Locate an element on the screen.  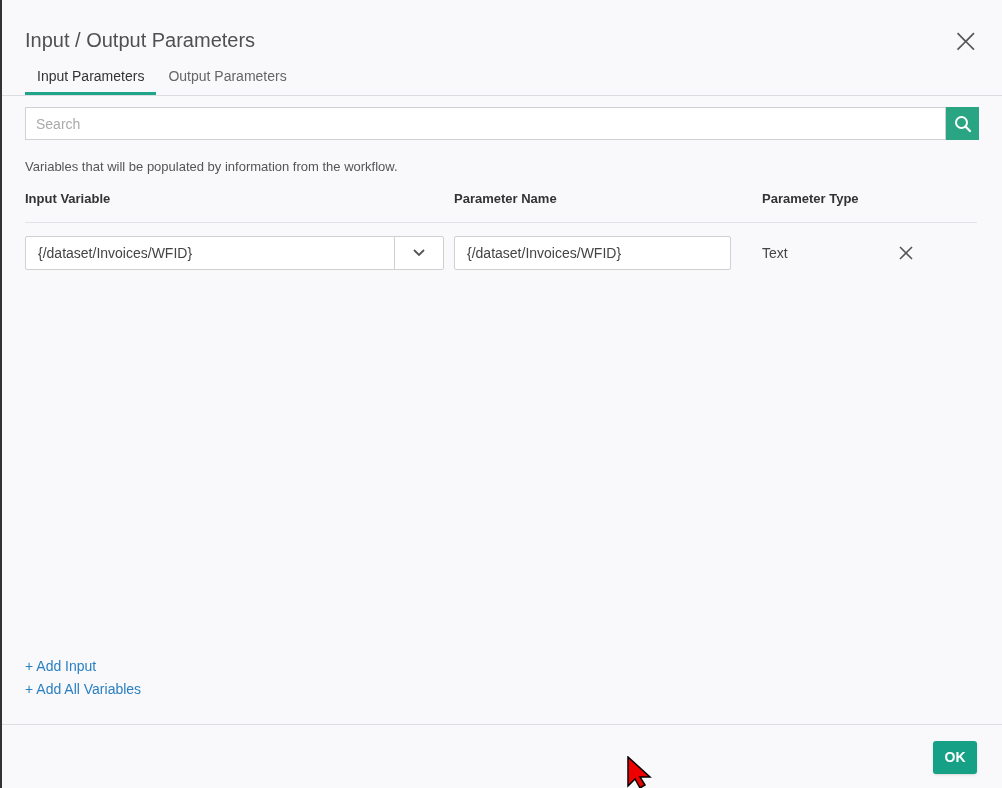
add-link: + Add All Variables is located at coordinates (83, 689).